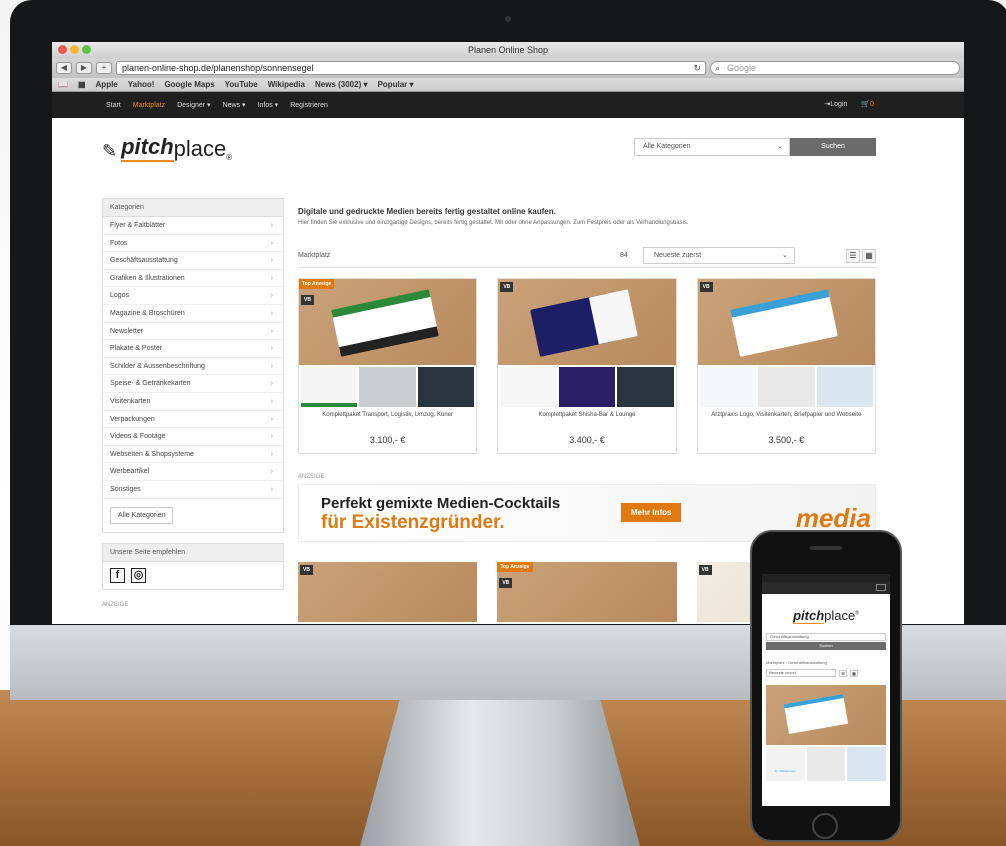 The height and width of the screenshot is (846, 1006). I want to click on product-card: Top Anzeige VB, so click(587, 592).